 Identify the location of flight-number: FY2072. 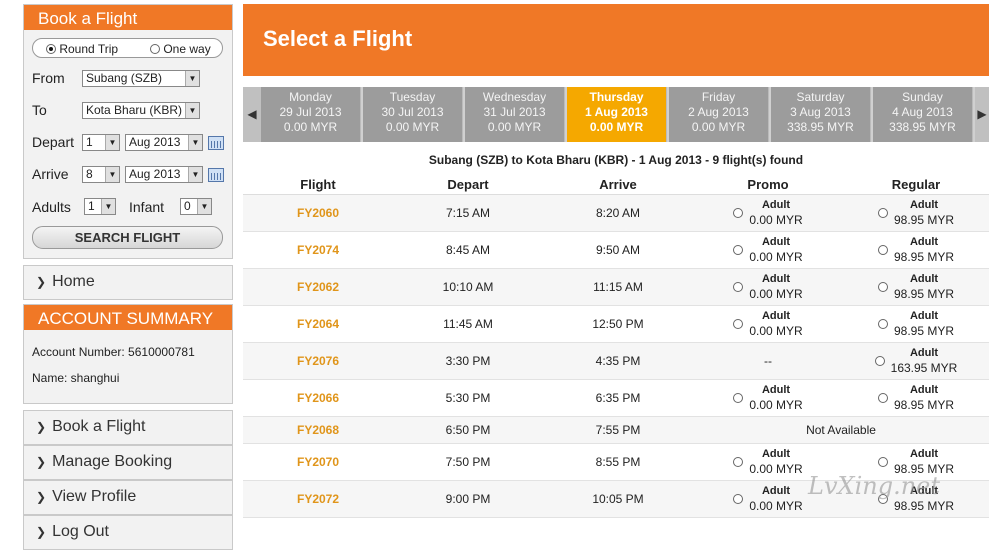
(318, 499).